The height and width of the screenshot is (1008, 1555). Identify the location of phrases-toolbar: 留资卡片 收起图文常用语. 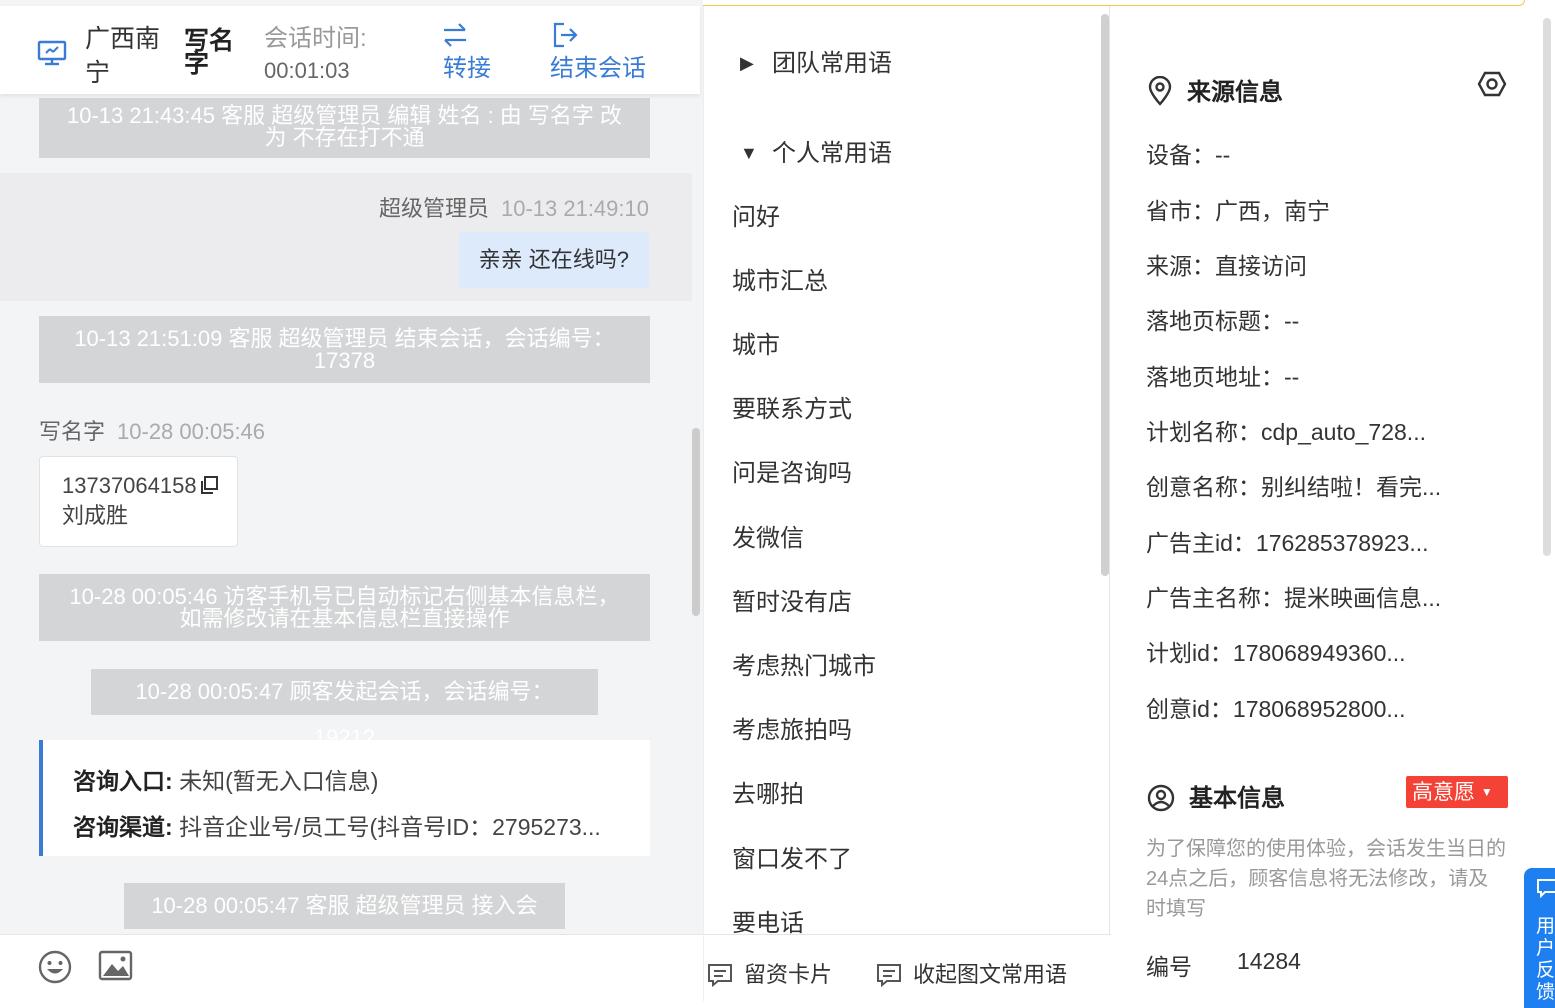
(907, 967).